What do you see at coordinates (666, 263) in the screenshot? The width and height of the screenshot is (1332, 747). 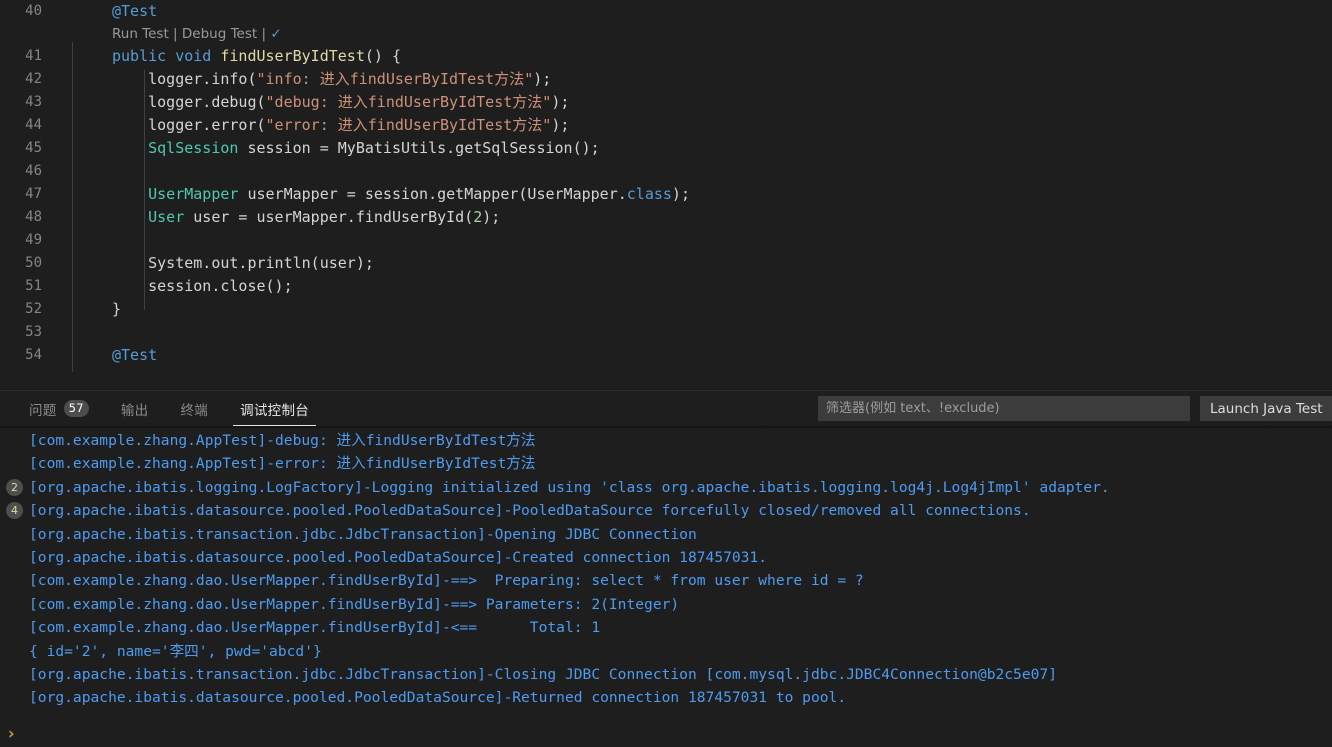 I see `code-line: 50 System.out.println(user);` at bounding box center [666, 263].